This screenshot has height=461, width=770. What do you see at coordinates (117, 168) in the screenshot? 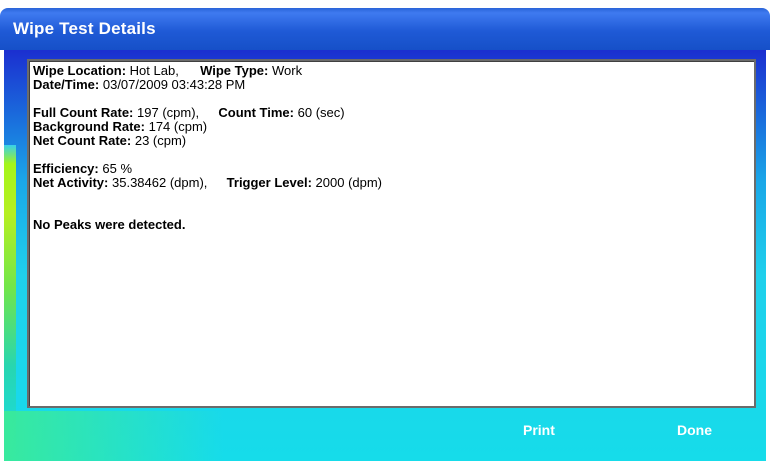
I see `efficiency-value: 65 %` at bounding box center [117, 168].